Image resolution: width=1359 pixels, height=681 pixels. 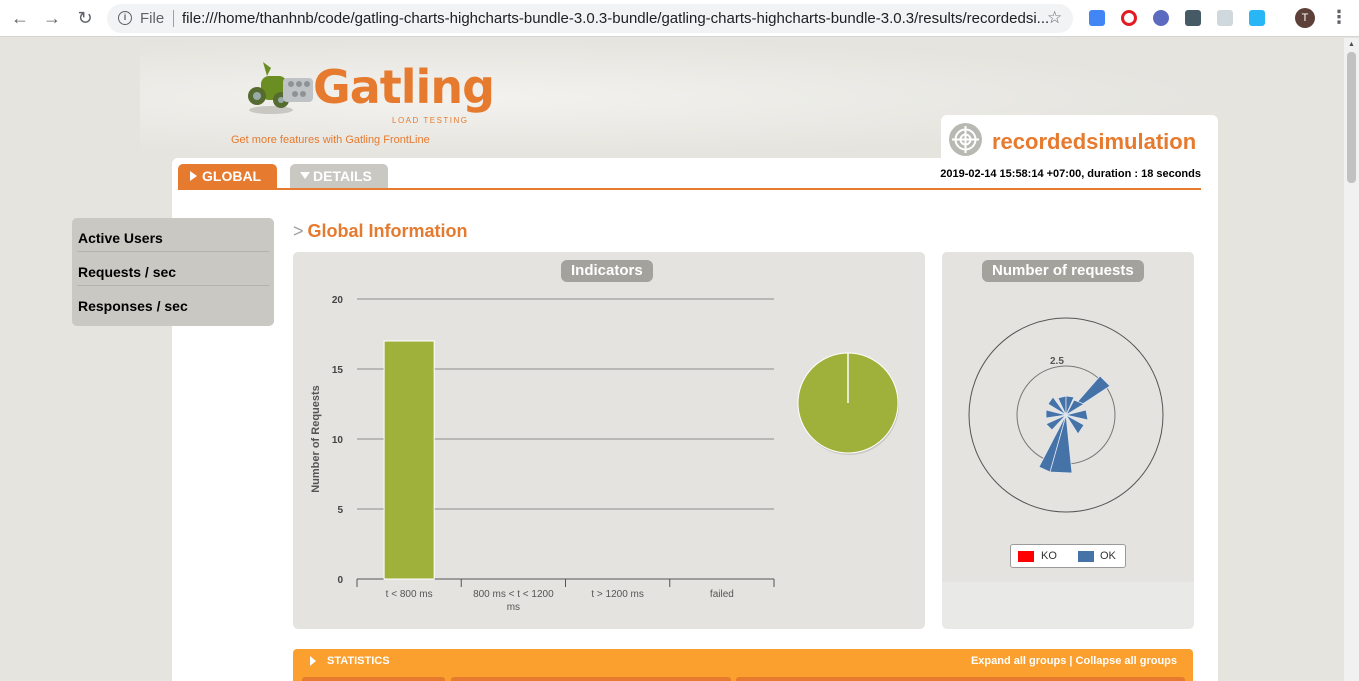 What do you see at coordinates (1049, 556) in the screenshot?
I see `legend-label-ko: KO` at bounding box center [1049, 556].